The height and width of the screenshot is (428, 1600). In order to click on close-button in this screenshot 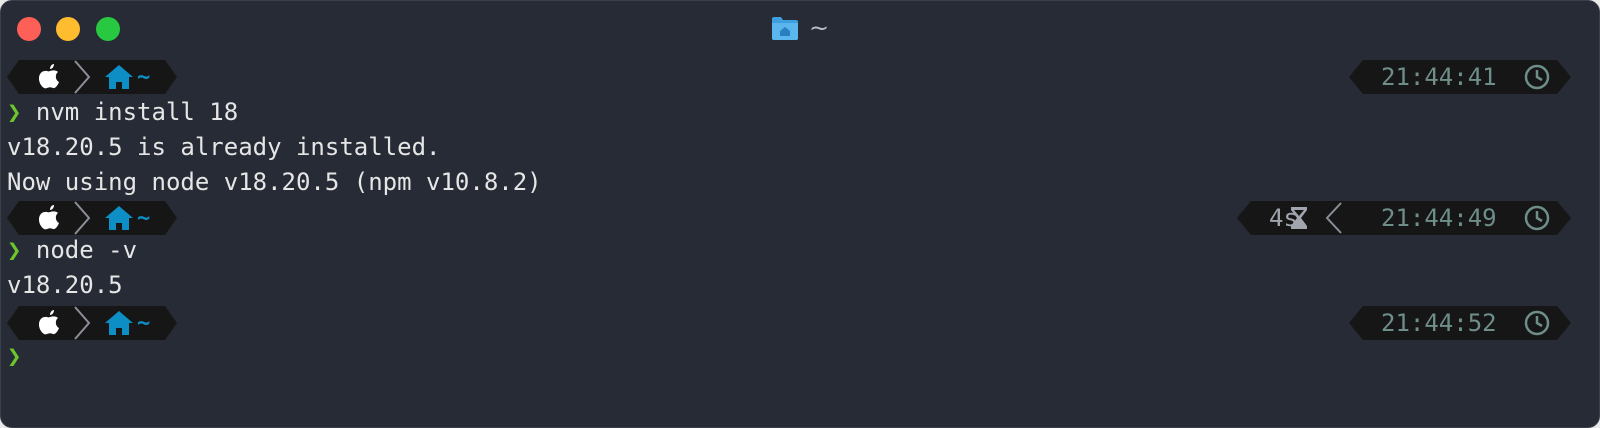, I will do `click(29, 29)`.